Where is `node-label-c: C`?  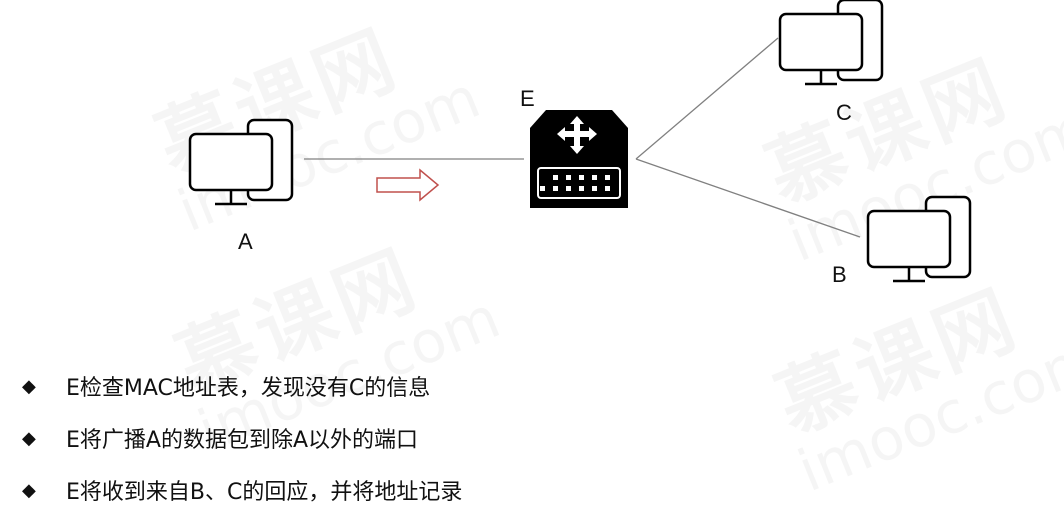 node-label-c: C is located at coordinates (844, 112).